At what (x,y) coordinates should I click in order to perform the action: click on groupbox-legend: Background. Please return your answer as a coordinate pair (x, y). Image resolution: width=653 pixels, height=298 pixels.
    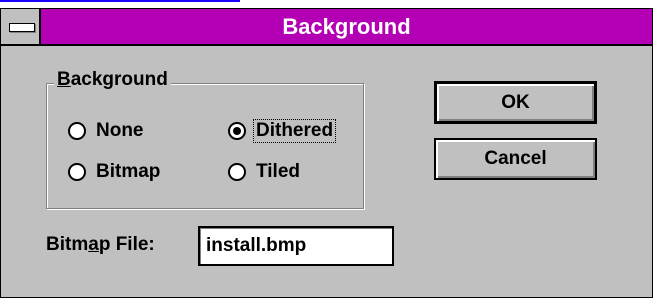
    Looking at the image, I should click on (112, 80).